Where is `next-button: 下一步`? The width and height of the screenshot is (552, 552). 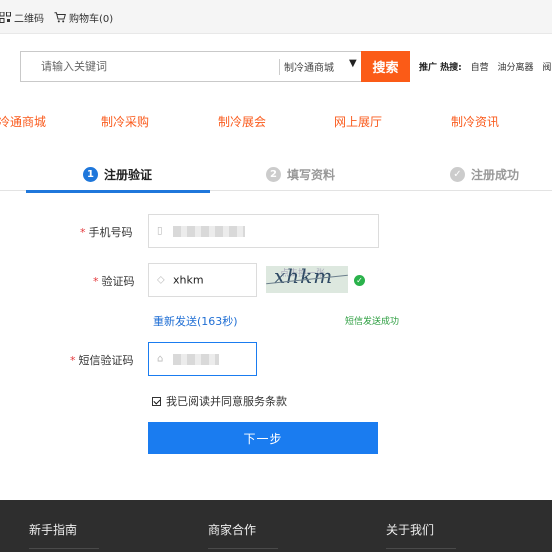
next-button: 下一步 is located at coordinates (263, 438).